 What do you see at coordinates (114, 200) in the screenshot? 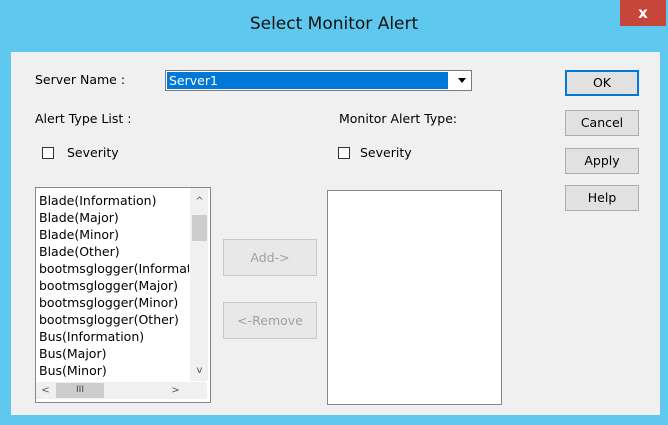
I see `list-item: Blade(Information)` at bounding box center [114, 200].